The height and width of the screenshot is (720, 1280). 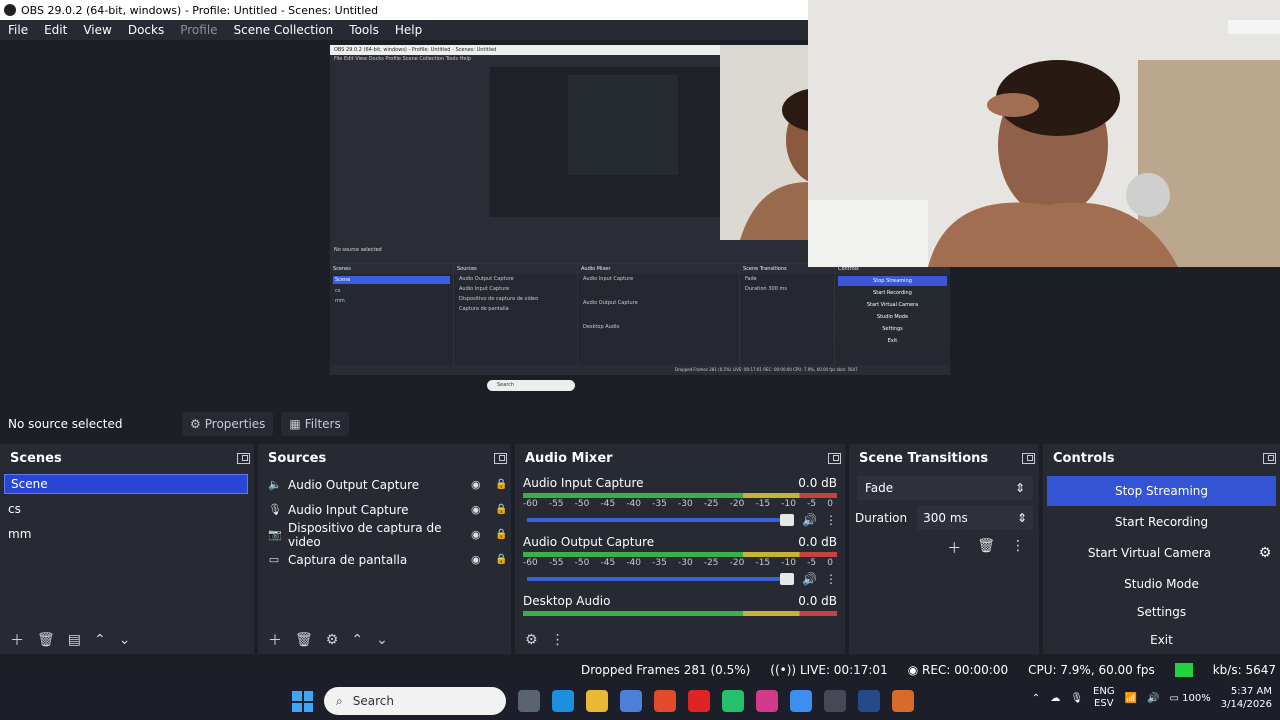 I want to click on tick: -20, so click(x=737, y=504).